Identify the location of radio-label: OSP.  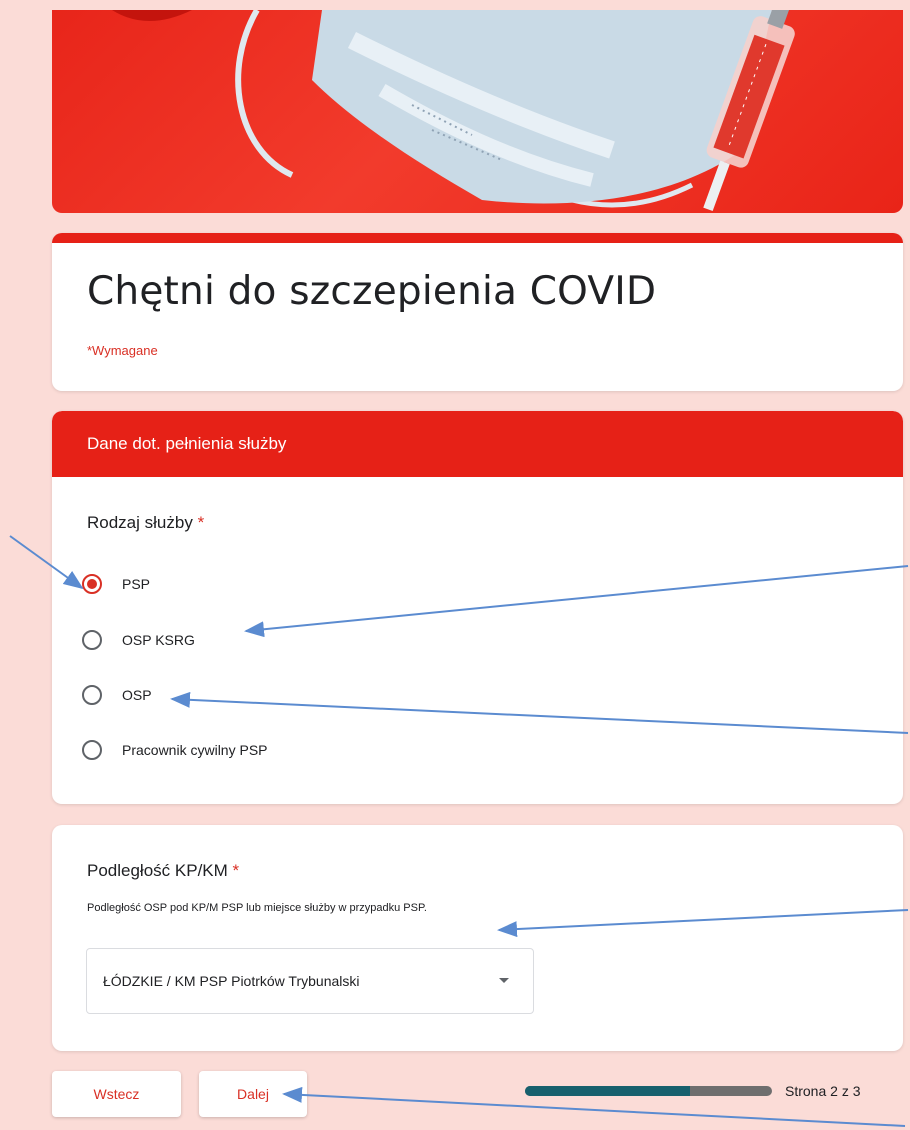
(137, 695).